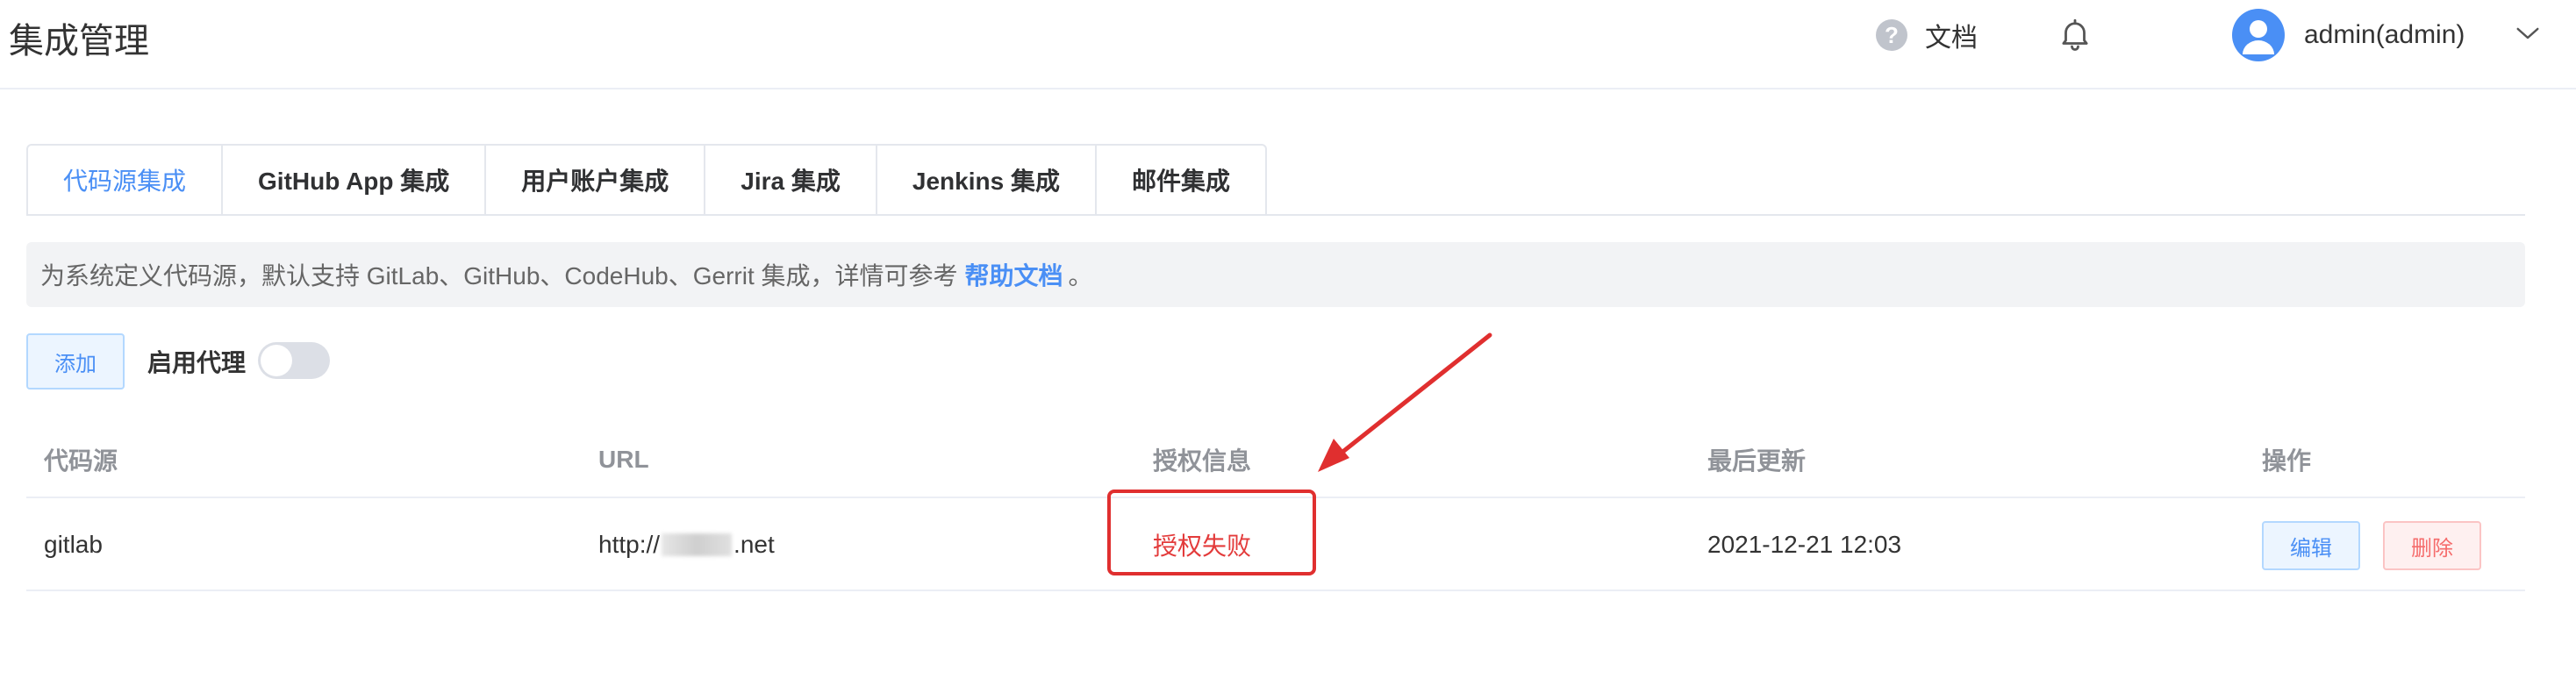  I want to click on cell-source: gitlab, so click(73, 544).